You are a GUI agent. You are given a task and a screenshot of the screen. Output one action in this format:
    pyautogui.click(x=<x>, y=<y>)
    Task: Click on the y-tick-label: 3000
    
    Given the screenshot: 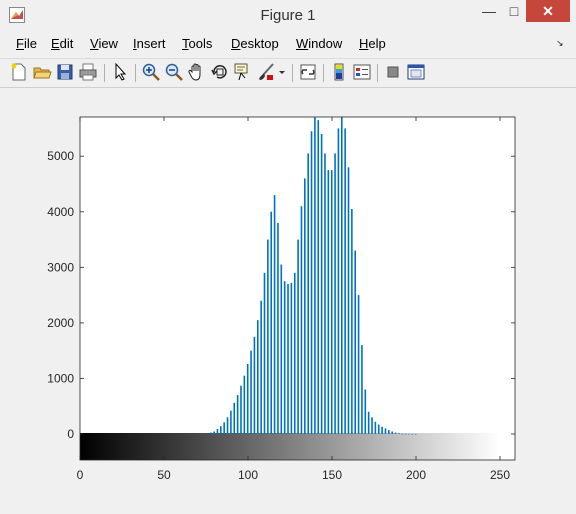 What is the action you would take?
    pyautogui.click(x=60, y=267)
    